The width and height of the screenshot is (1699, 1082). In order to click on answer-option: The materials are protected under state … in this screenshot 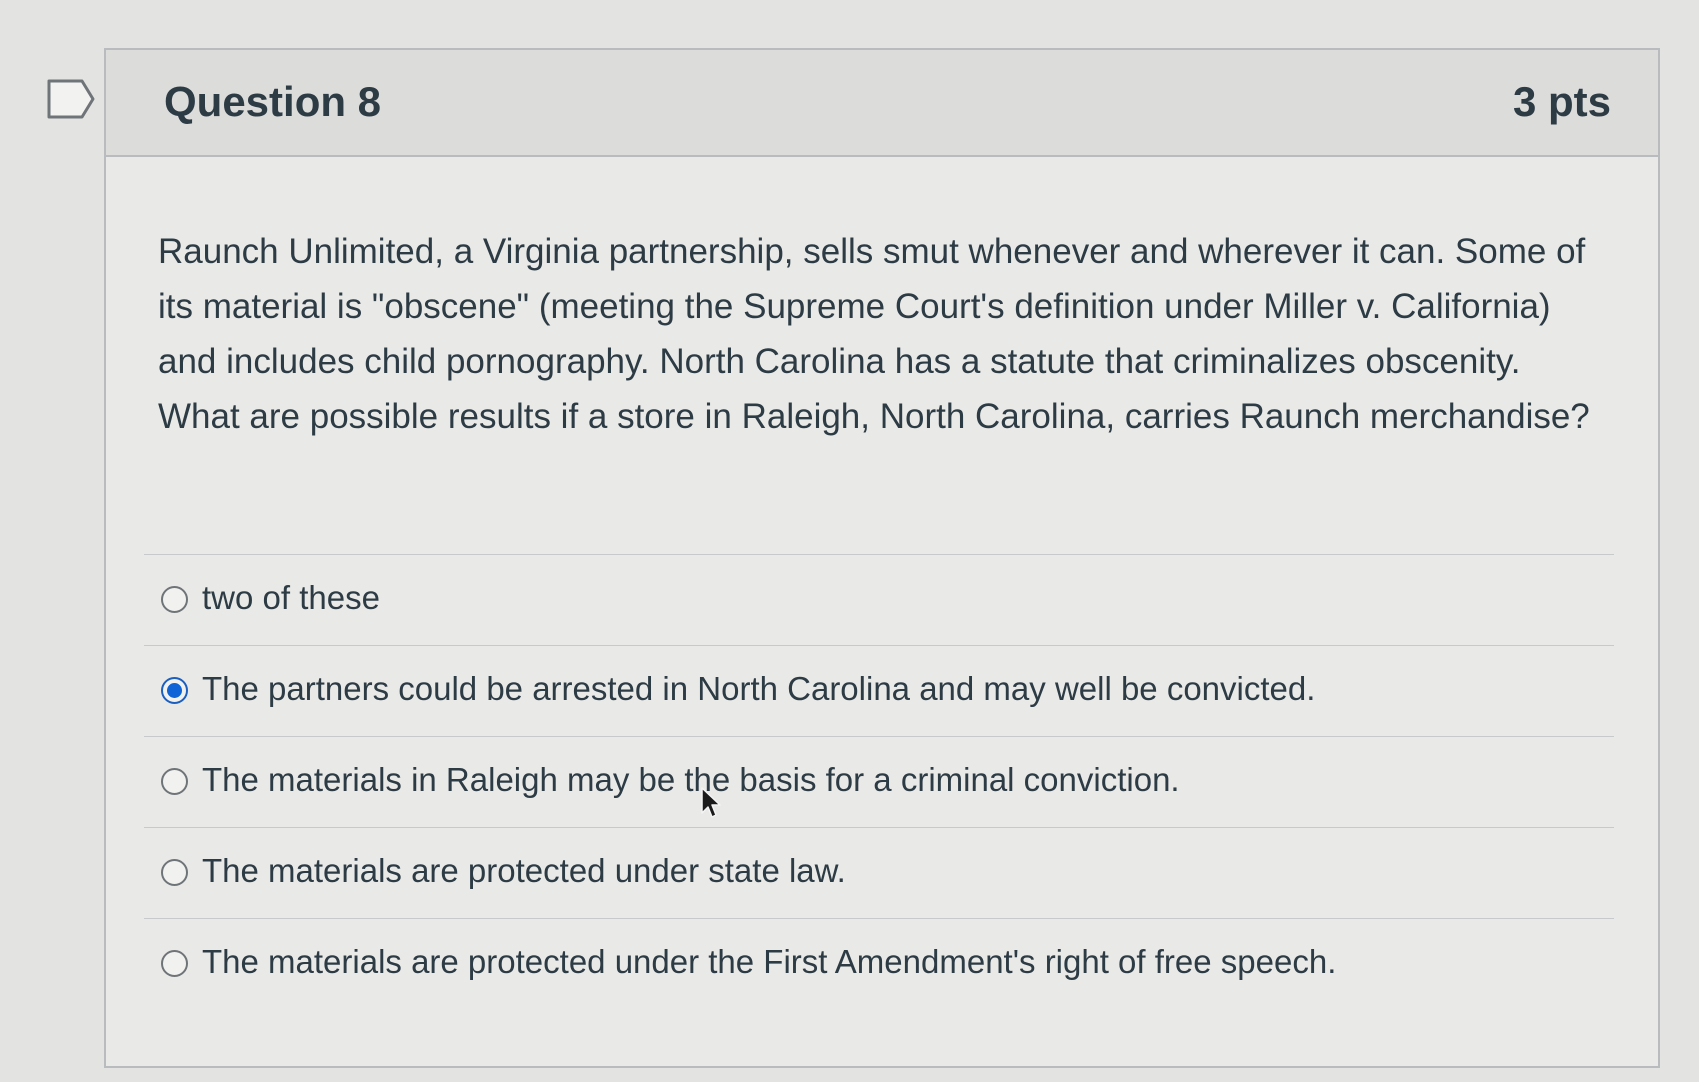, I will do `click(879, 872)`.